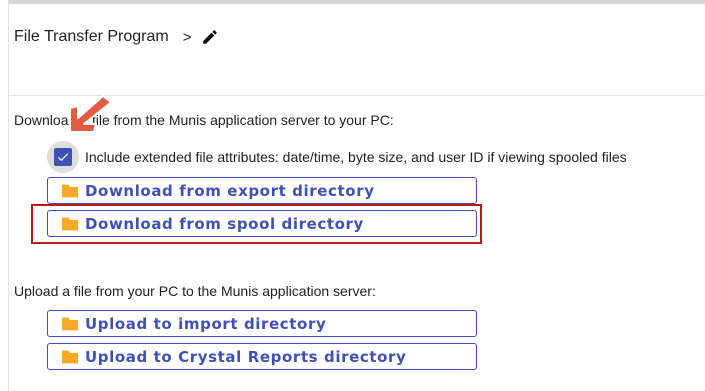  I want to click on extended-attributes-checkbox, so click(63, 157).